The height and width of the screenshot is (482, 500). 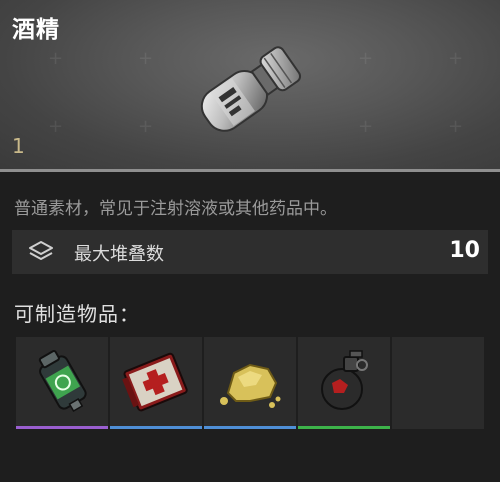 I want to click on craftable-slot-medkit, so click(x=156, y=383).